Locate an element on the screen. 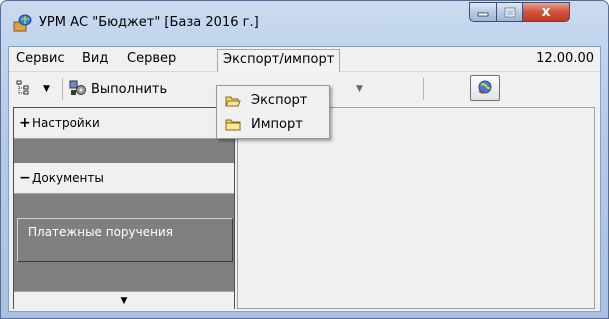  section-settings-label: Настройки is located at coordinates (66, 123).